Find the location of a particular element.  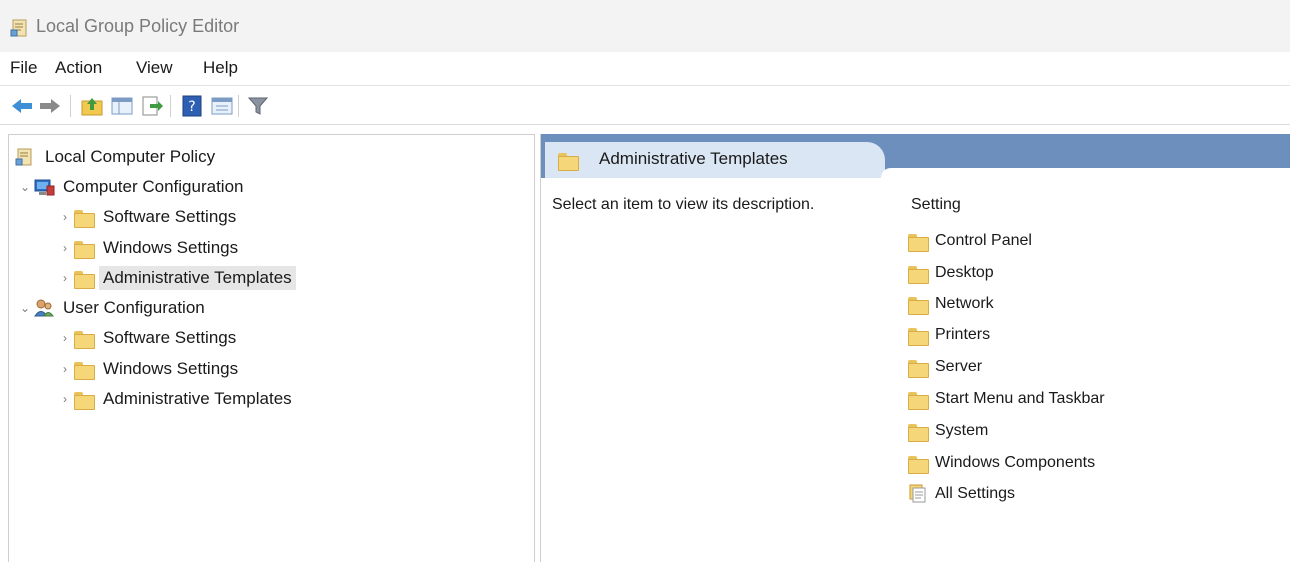

toolbar: ? is located at coordinates (645, 106).